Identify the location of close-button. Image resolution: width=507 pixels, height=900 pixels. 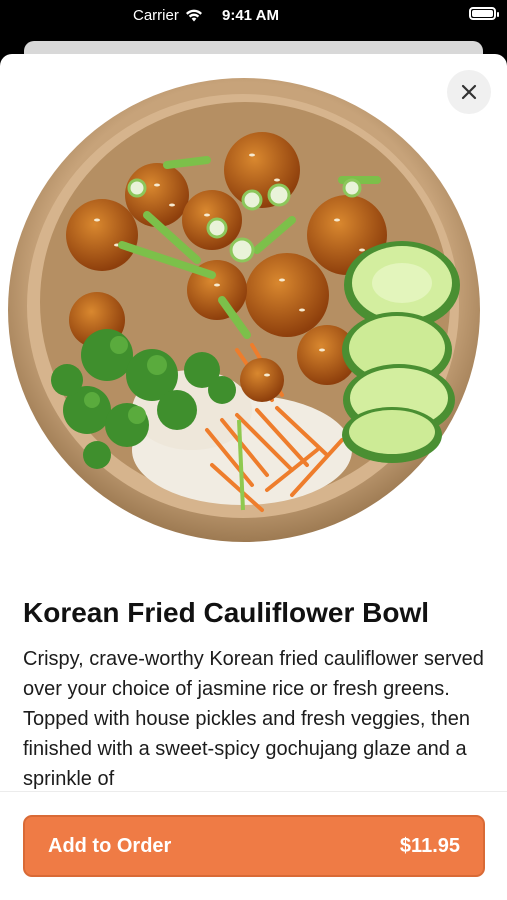
(469, 92).